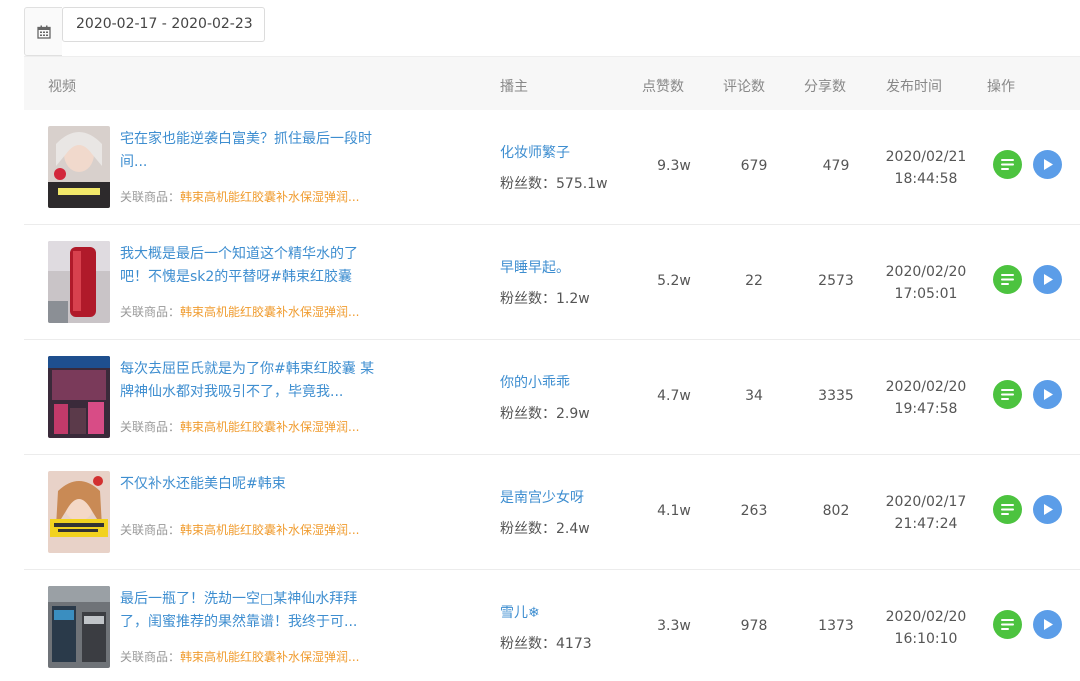 The height and width of the screenshot is (681, 1080). What do you see at coordinates (926, 168) in the screenshot?
I see `publish-time: 2020/02/21 18:44:58` at bounding box center [926, 168].